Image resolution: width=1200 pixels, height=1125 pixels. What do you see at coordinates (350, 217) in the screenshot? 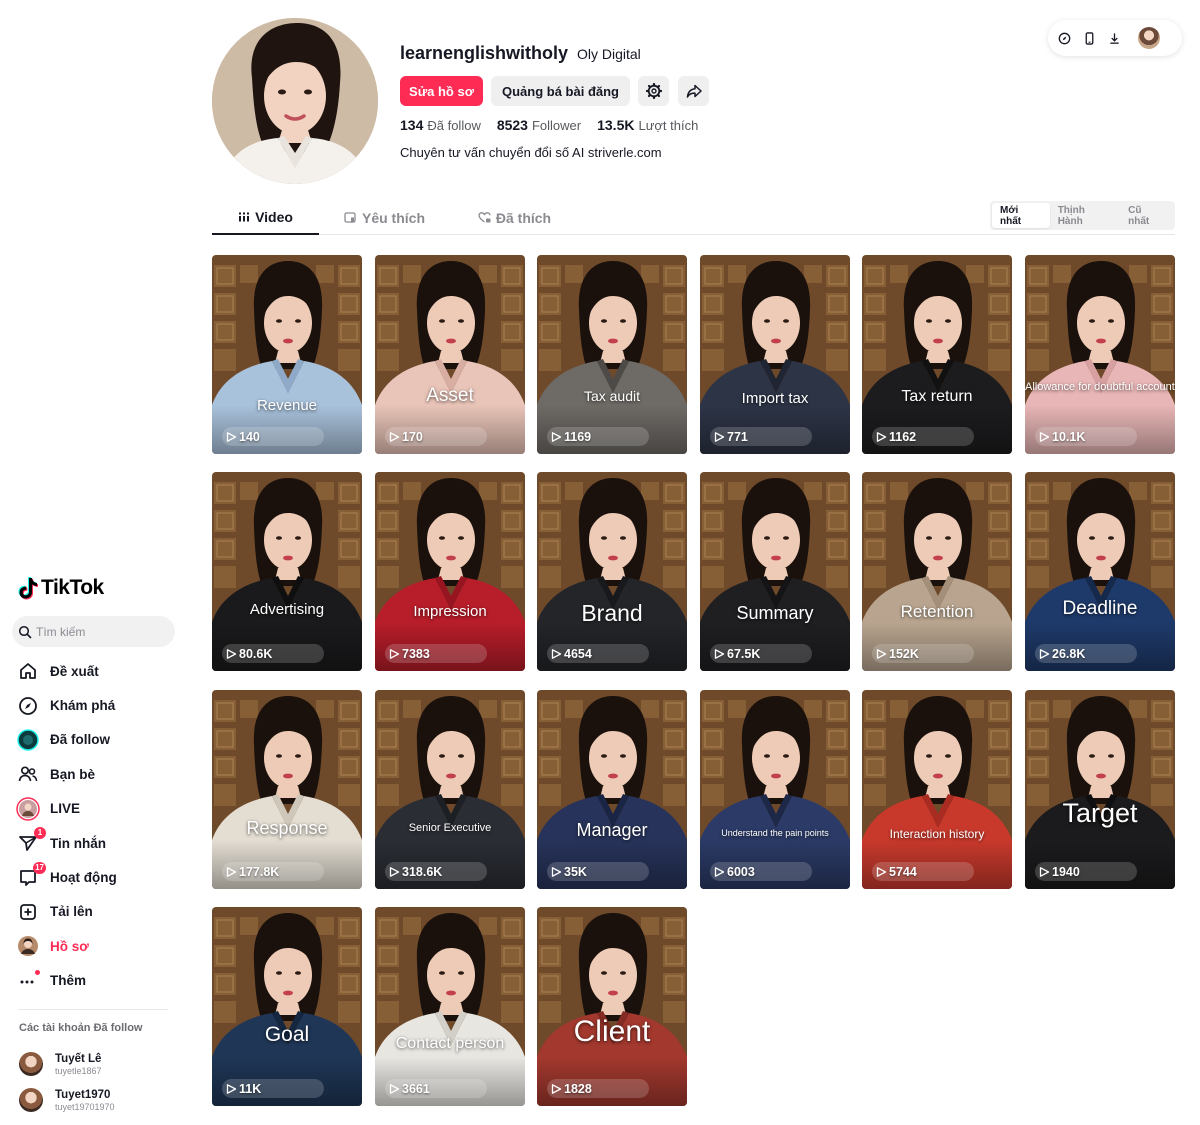
I see `bookmark-folder-icon` at bounding box center [350, 217].